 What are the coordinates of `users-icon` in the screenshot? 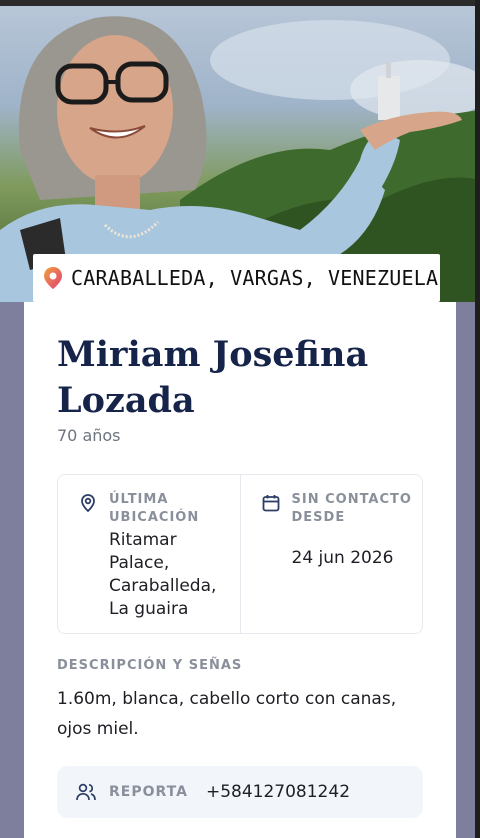 It's located at (86, 792).